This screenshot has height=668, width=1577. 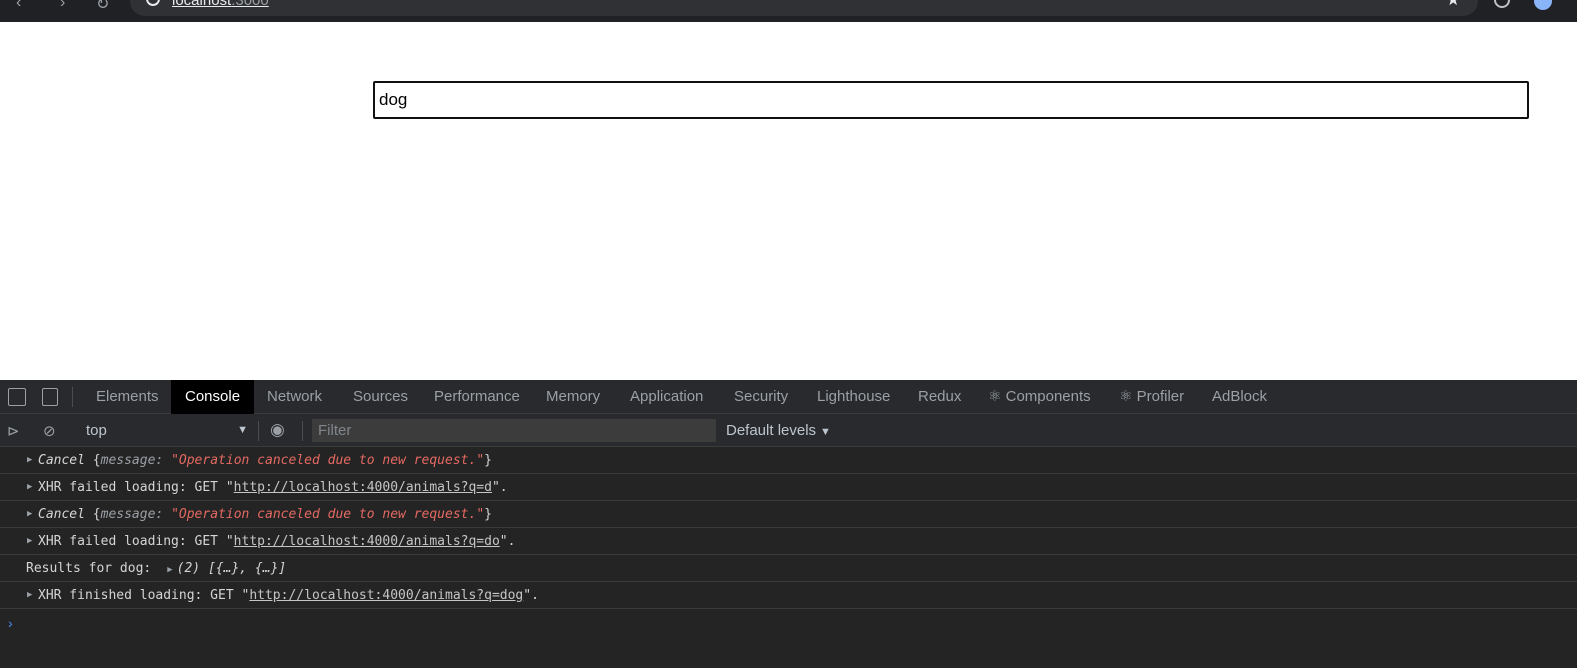 I want to click on array-preview: (2) [{…}, {…}], so click(x=232, y=568).